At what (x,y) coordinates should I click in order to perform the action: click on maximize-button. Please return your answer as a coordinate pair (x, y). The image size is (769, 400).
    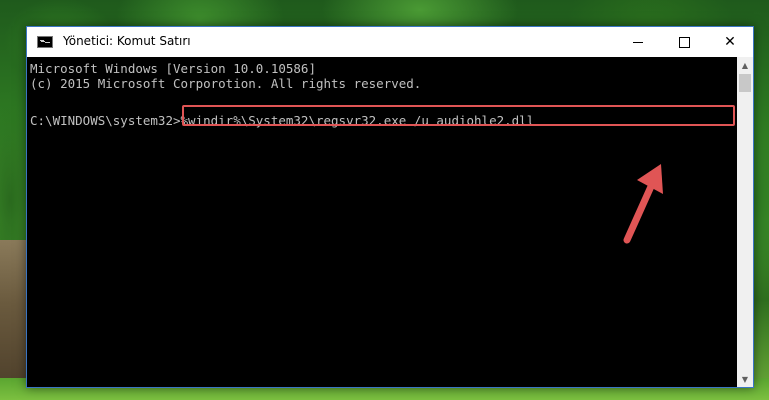
    Looking at the image, I should click on (684, 42).